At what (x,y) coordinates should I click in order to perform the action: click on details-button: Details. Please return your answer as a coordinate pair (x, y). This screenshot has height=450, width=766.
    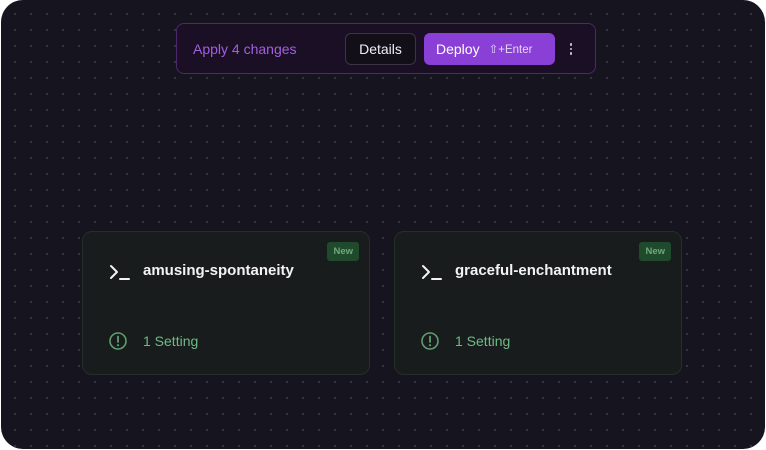
    Looking at the image, I should click on (380, 49).